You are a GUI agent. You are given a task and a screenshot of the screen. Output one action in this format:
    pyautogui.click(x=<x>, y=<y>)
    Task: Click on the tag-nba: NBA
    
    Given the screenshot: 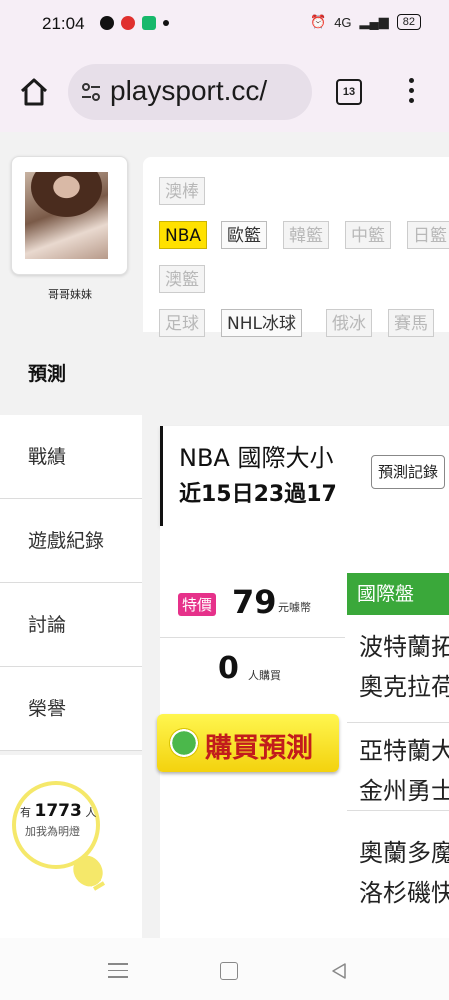 What is the action you would take?
    pyautogui.click(x=183, y=235)
    